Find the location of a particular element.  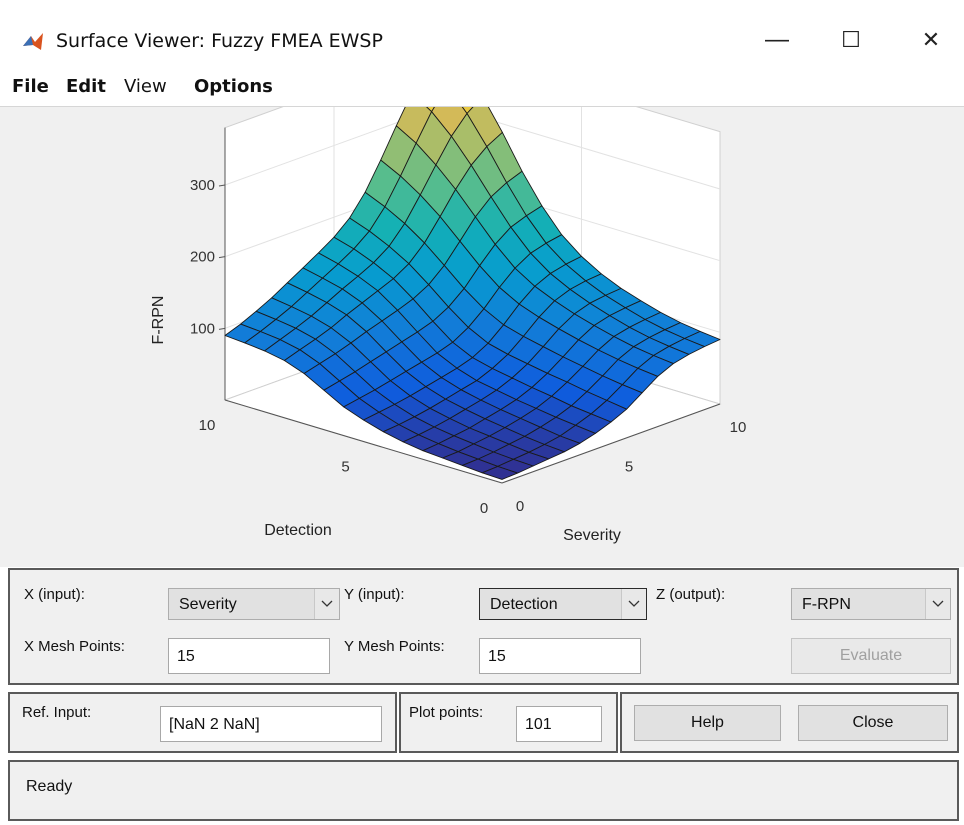

minimize-icon: — is located at coordinates (777, 39).